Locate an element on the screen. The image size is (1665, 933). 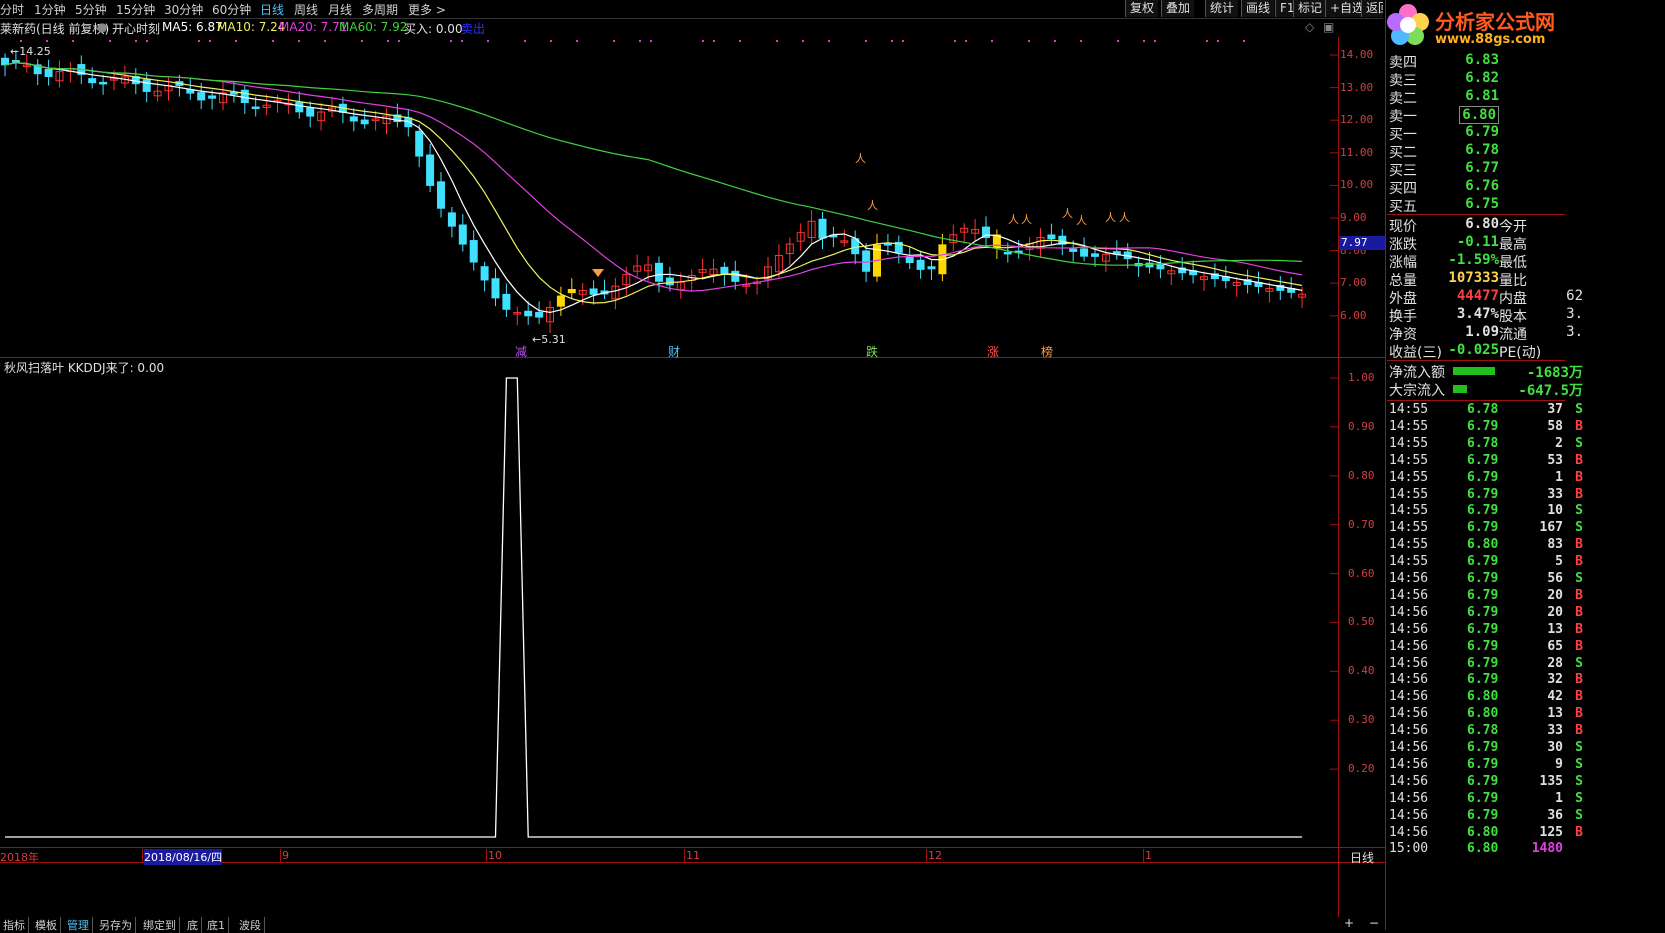
window-icon: ▣ is located at coordinates (1328, 27).